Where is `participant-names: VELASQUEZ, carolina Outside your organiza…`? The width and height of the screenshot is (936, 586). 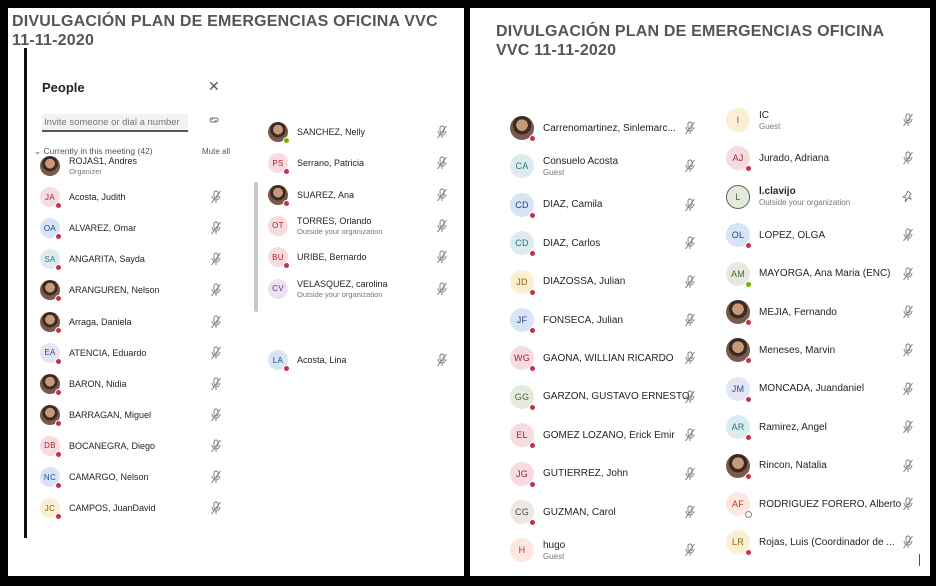
participant-names: VELASQUEZ, carolina Outside your organiza… is located at coordinates (342, 289).